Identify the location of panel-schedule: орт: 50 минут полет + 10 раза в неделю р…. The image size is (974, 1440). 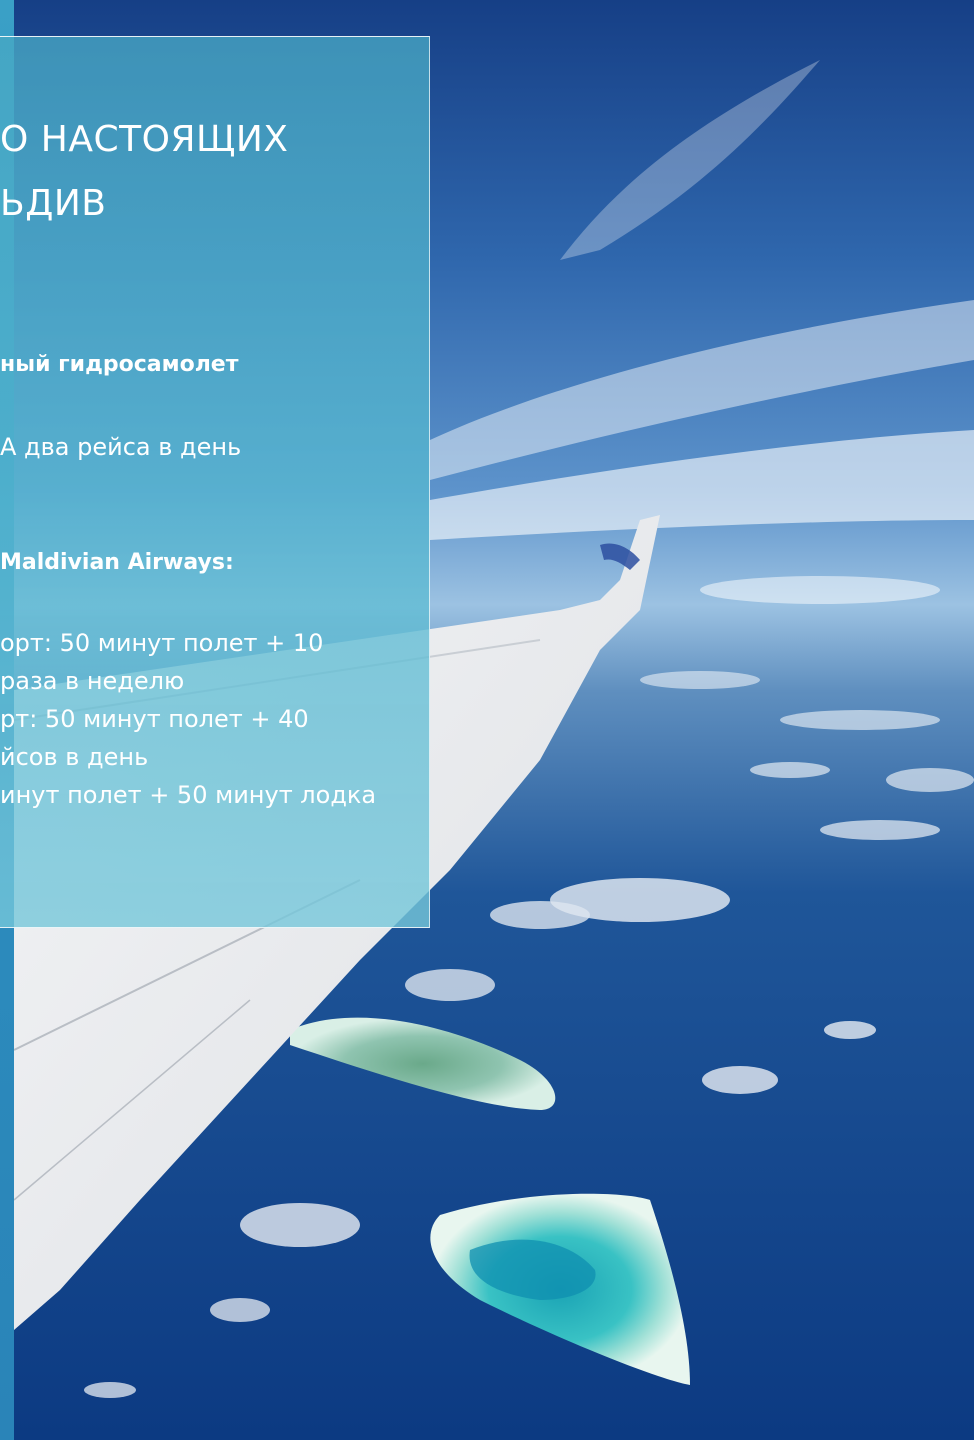
(188, 719).